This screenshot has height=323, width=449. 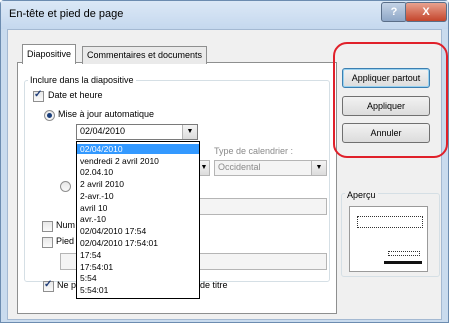 What do you see at coordinates (138, 231) in the screenshot?
I see `dropdown-option: 02/04/2010 17:54` at bounding box center [138, 231].